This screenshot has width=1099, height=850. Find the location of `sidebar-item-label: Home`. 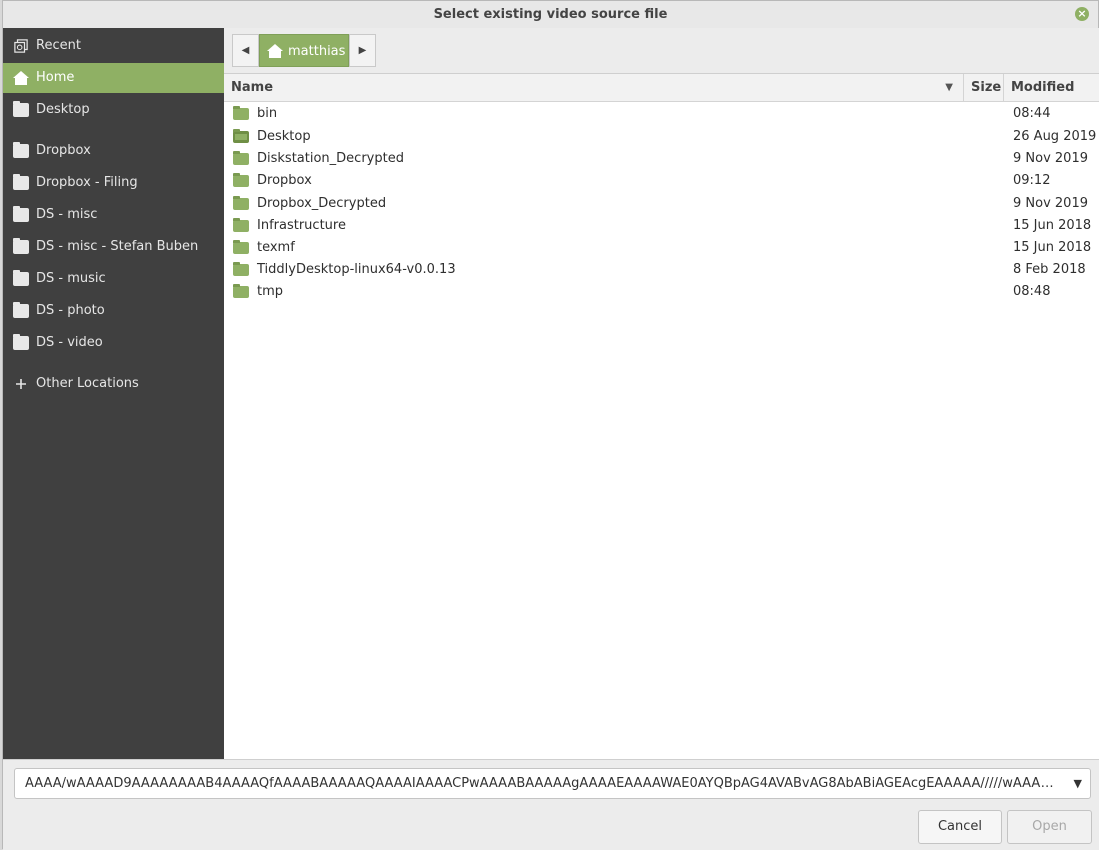

sidebar-item-label: Home is located at coordinates (55, 77).